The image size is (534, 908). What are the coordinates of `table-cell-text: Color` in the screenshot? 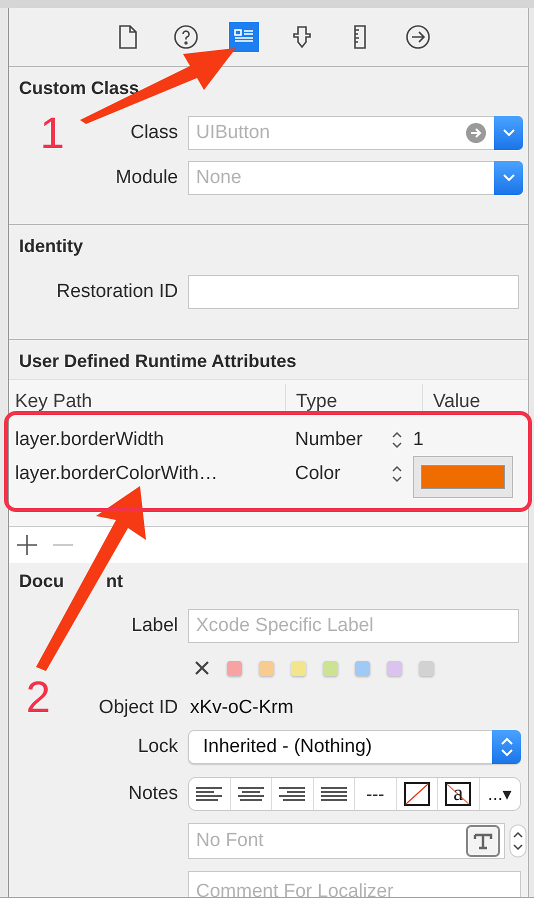 It's located at (318, 474).